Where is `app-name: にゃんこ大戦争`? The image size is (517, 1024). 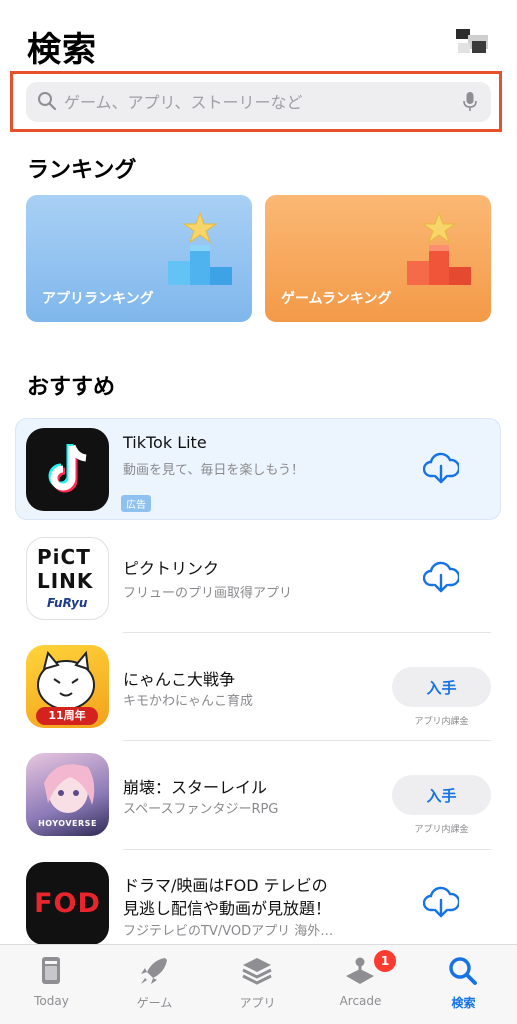
app-name: にゃんこ大戦争 is located at coordinates (179, 679).